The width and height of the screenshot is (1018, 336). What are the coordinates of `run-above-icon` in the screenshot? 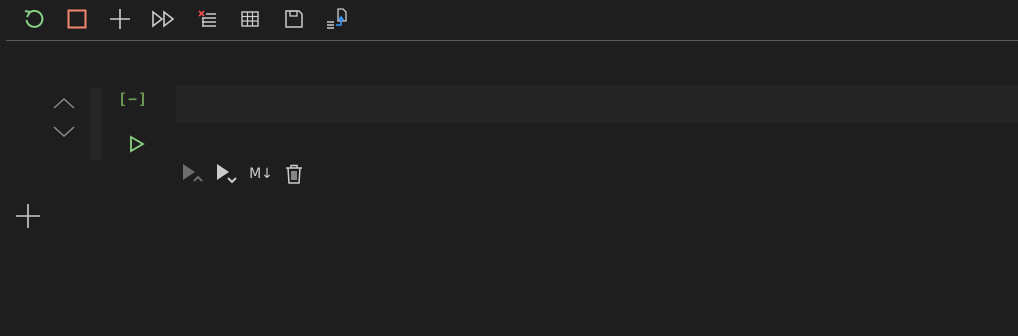 It's located at (193, 173).